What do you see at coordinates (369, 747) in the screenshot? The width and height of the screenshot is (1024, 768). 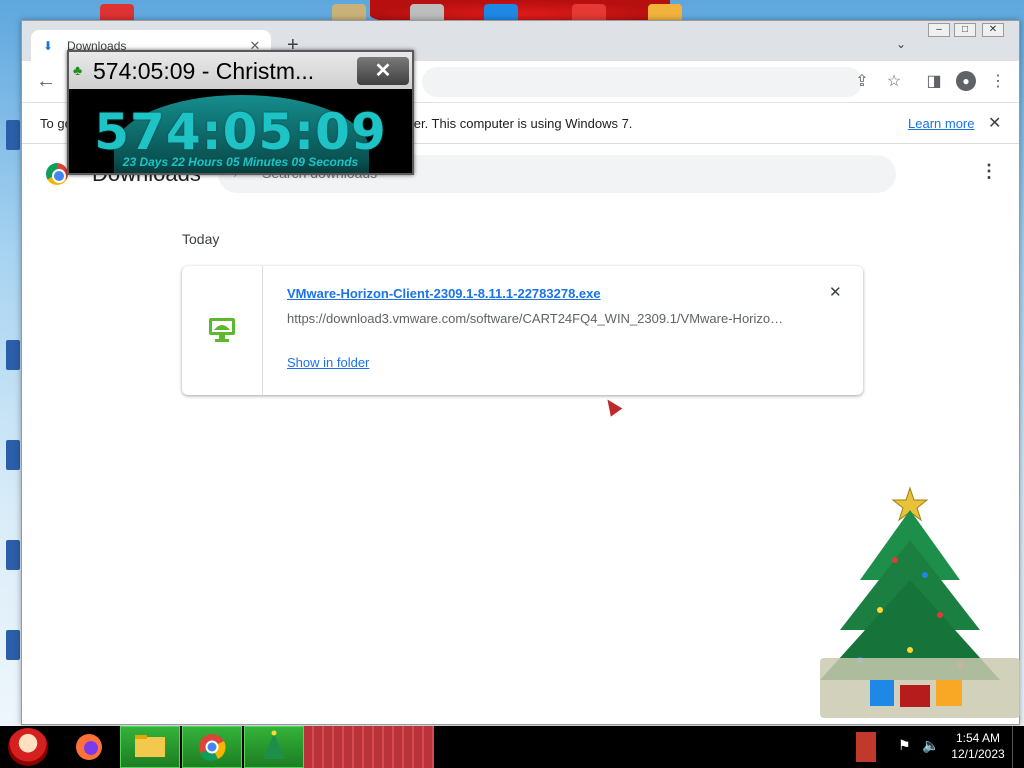 I see `taskbar-running-apps` at bounding box center [369, 747].